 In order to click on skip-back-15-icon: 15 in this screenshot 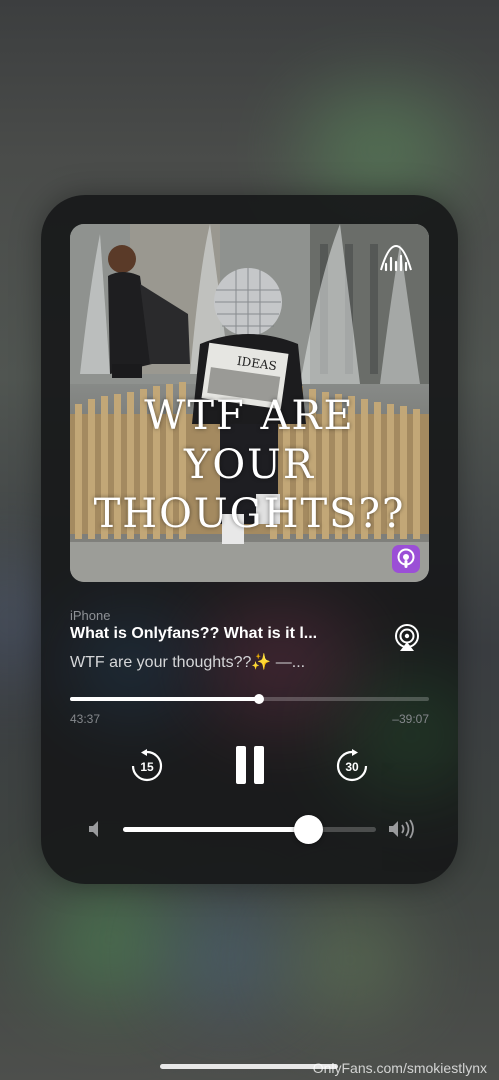, I will do `click(147, 766)`.